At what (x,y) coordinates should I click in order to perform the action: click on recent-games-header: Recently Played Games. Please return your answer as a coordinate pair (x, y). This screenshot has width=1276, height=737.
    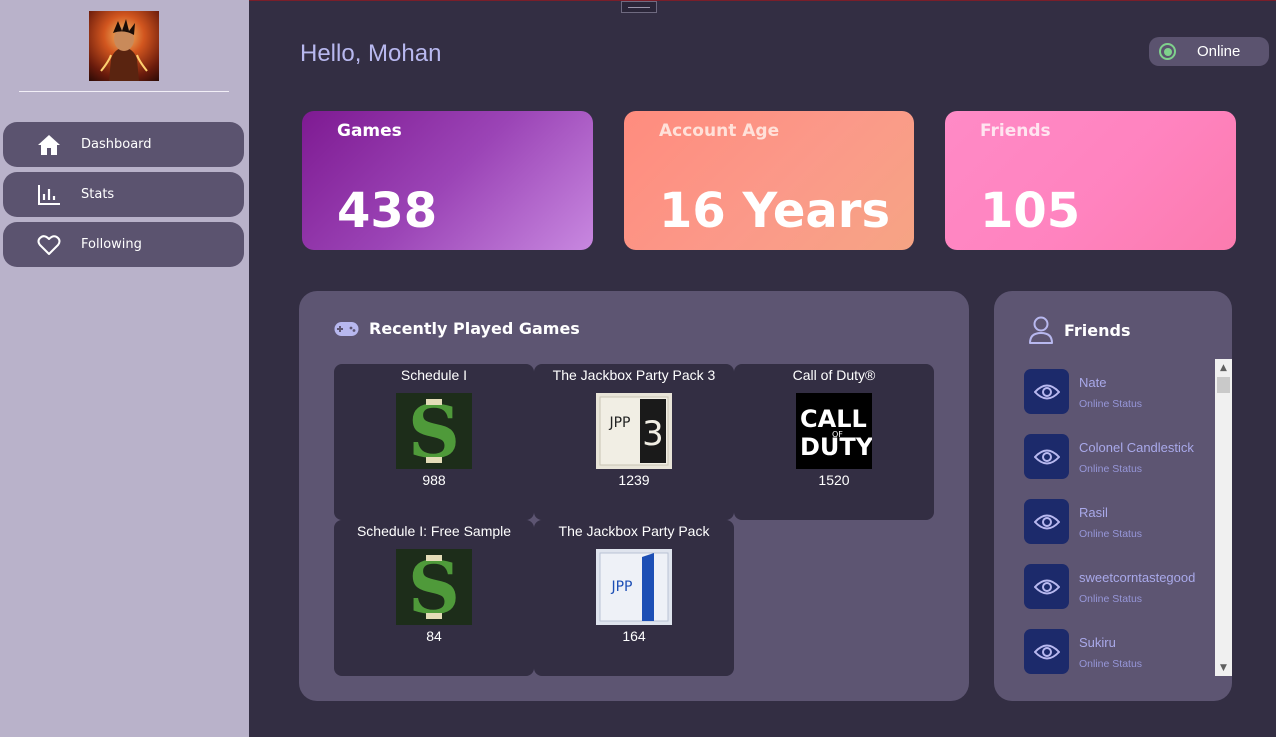
    Looking at the image, I should click on (457, 328).